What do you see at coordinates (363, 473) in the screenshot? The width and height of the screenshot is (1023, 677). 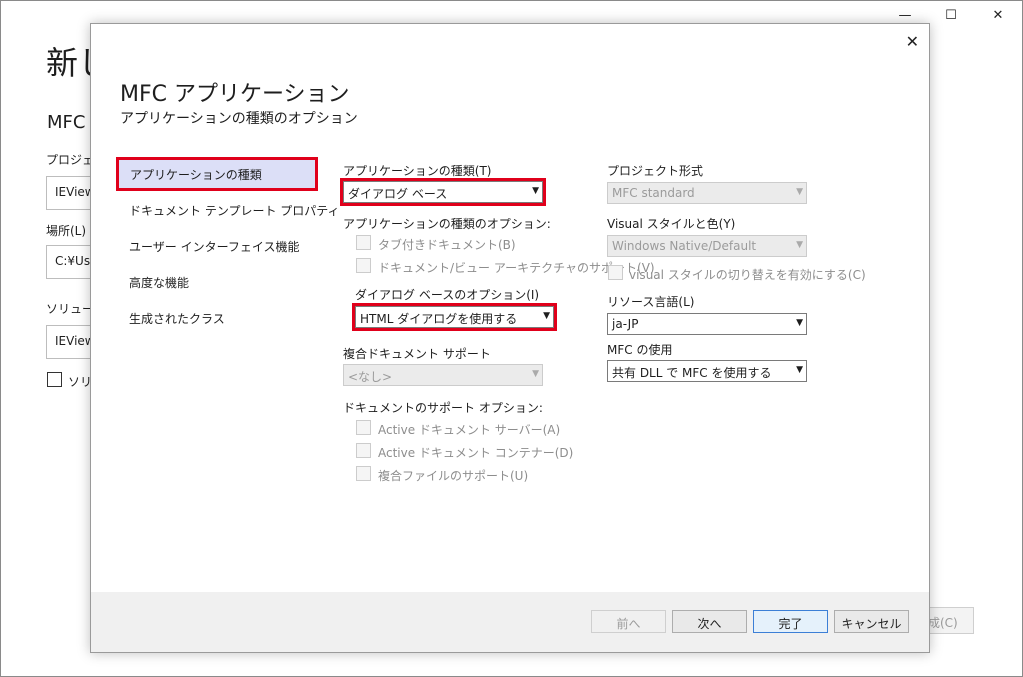 I see `compound-file-checkbox` at bounding box center [363, 473].